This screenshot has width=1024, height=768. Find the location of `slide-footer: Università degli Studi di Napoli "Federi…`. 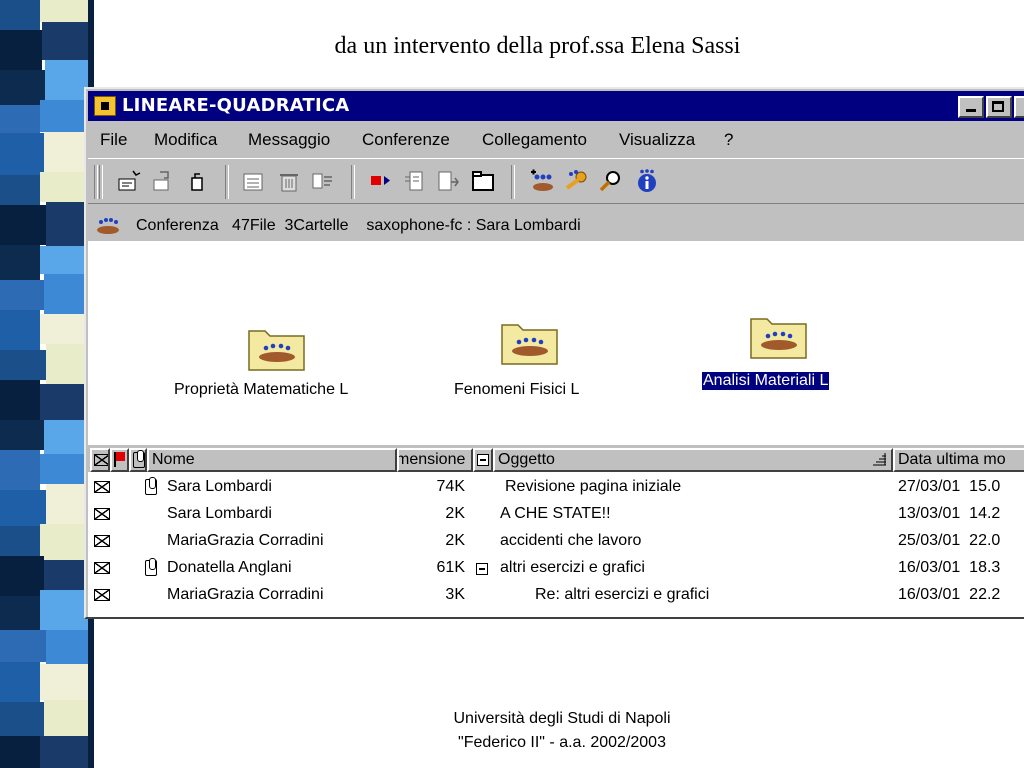

slide-footer: Università degli Studi di Napoli "Federi… is located at coordinates (562, 731).